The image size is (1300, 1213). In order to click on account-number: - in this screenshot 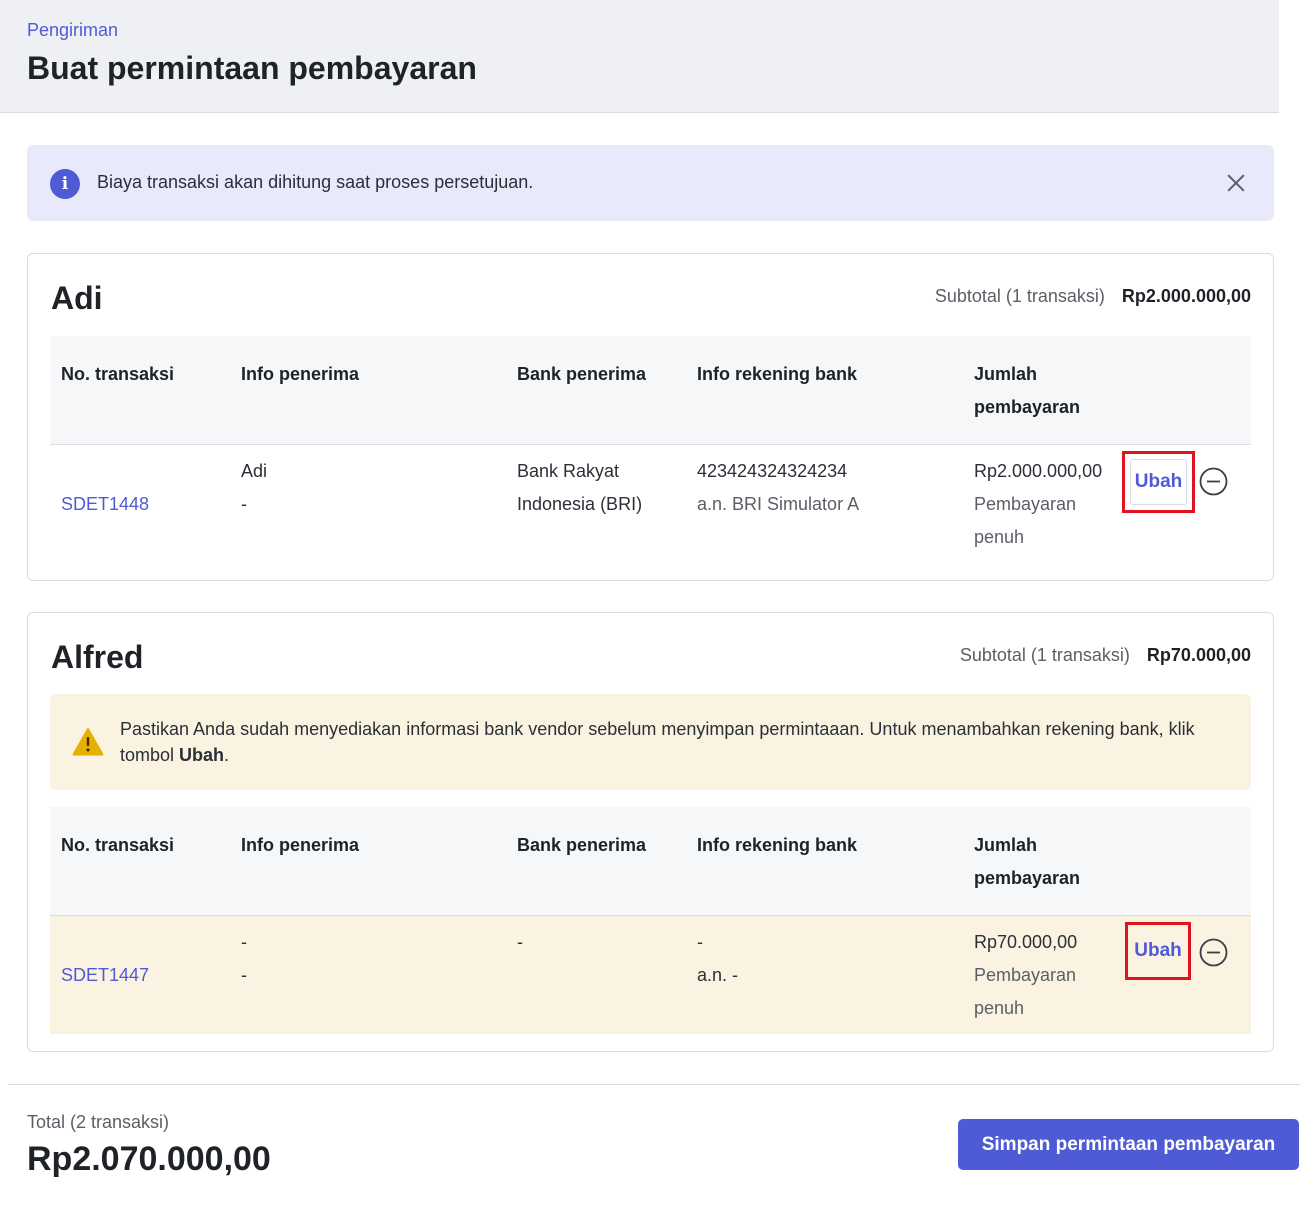, I will do `click(700, 942)`.